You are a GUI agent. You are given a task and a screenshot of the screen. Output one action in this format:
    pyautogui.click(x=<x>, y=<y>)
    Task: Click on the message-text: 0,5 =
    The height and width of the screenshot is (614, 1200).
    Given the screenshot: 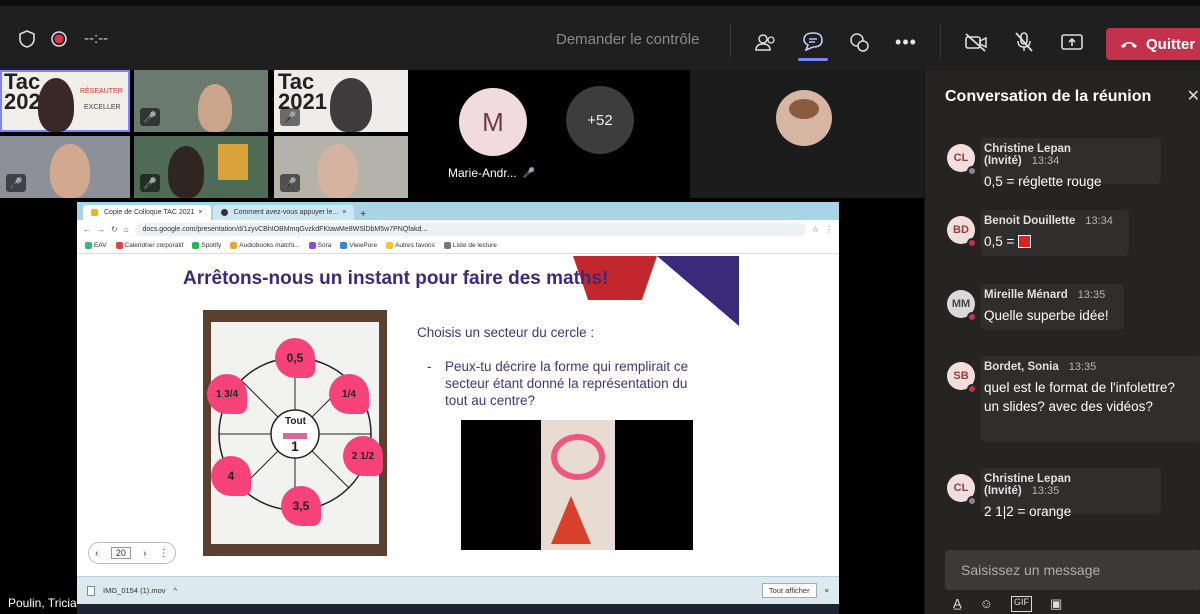 What is the action you would take?
    pyautogui.click(x=1050, y=241)
    